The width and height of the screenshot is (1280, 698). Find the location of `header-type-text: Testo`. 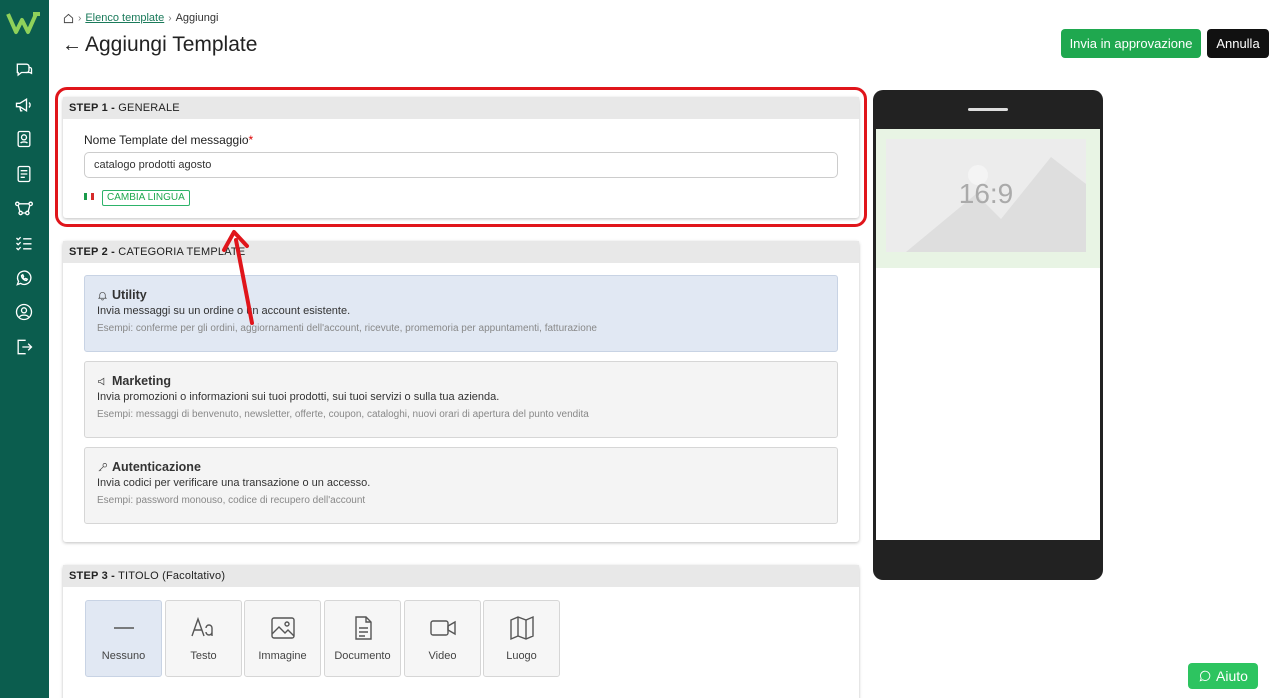

header-type-text: Testo is located at coordinates (203, 638).